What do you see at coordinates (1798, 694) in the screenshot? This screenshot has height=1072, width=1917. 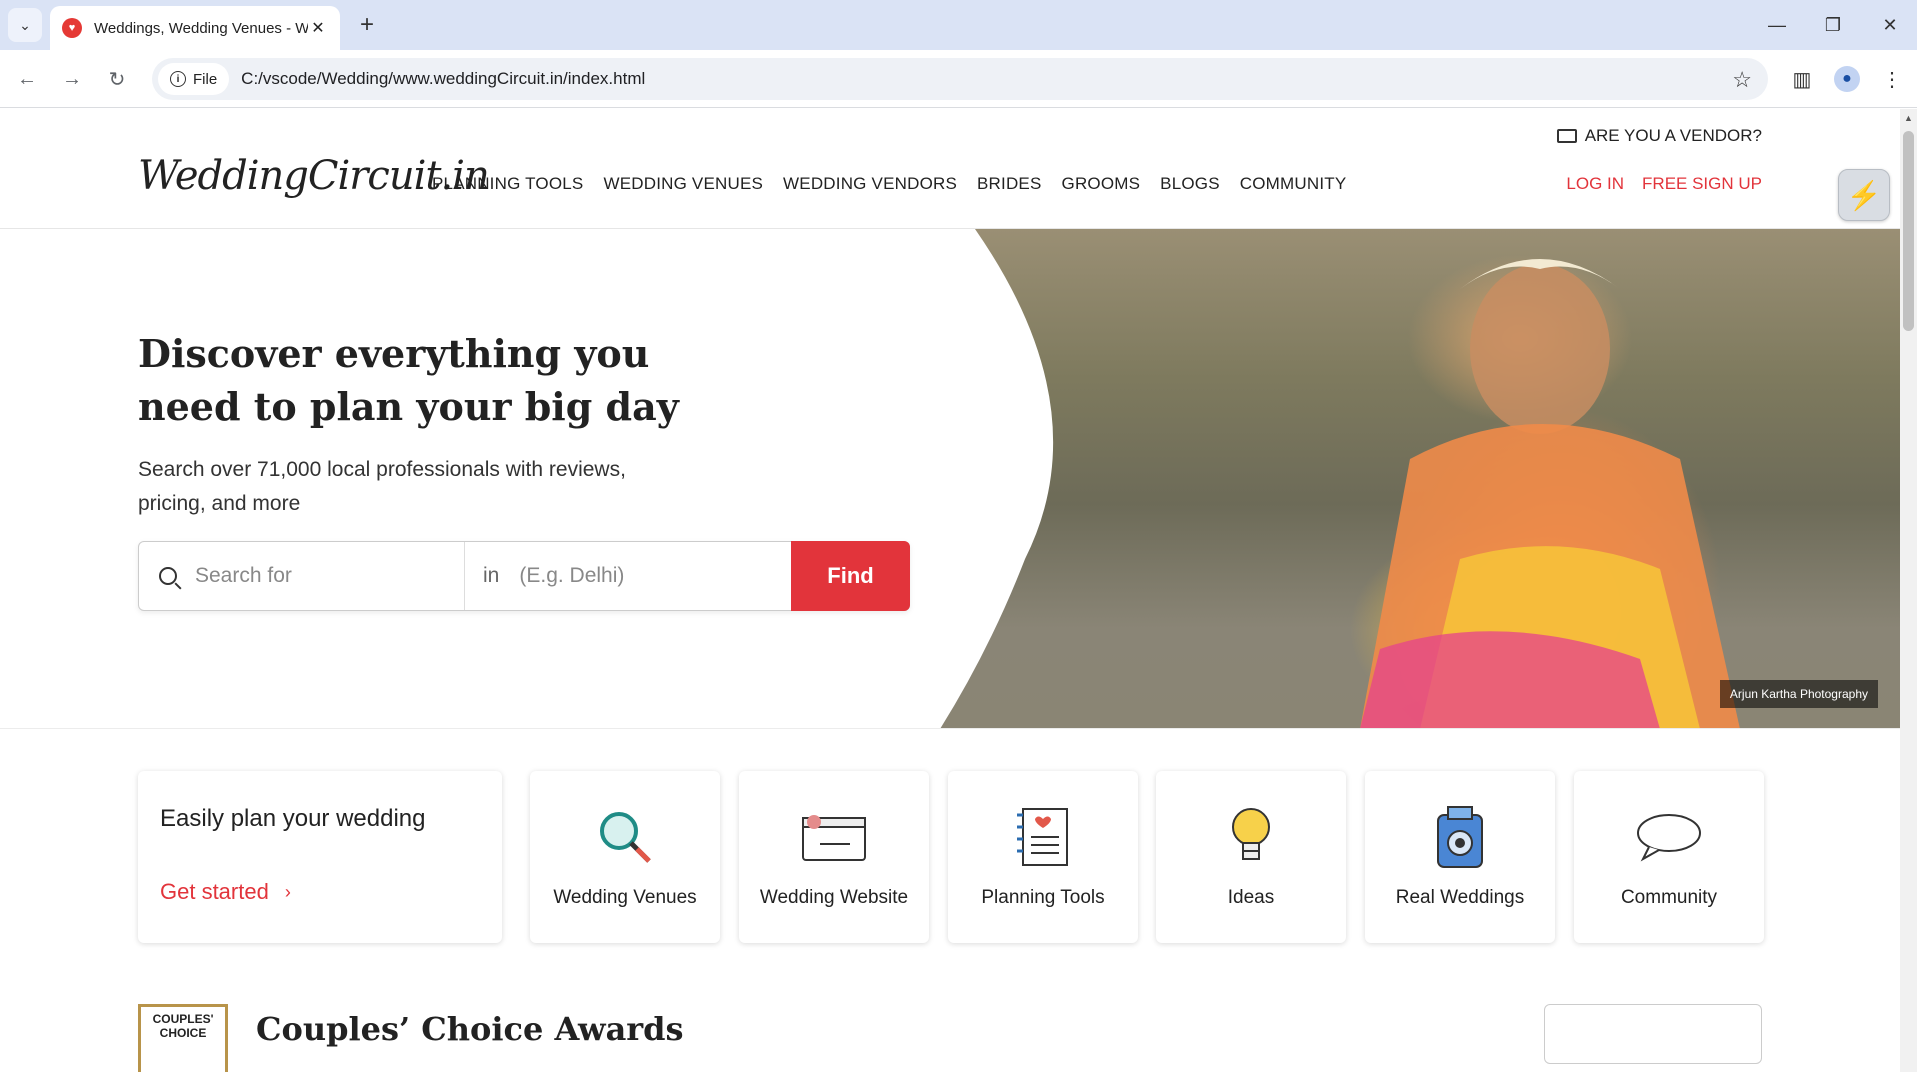 I see `photo-credit: Arjun Kartha Photography` at bounding box center [1798, 694].